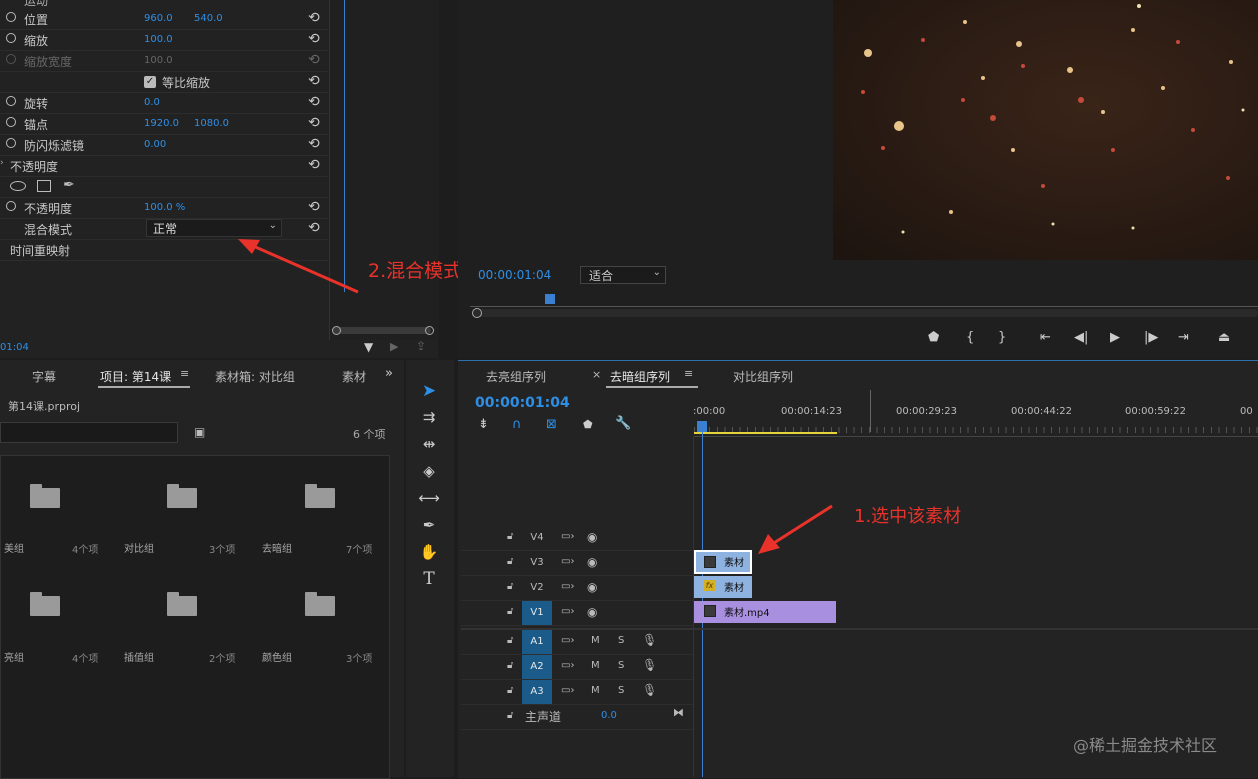 This screenshot has width=1258, height=779. What do you see at coordinates (336, 330) in the screenshot?
I see `scroll-handle-left` at bounding box center [336, 330].